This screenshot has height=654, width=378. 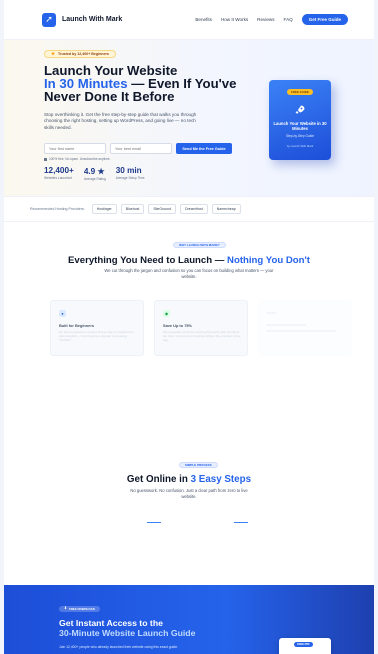 I want to click on lock-icon, so click(x=45, y=159).